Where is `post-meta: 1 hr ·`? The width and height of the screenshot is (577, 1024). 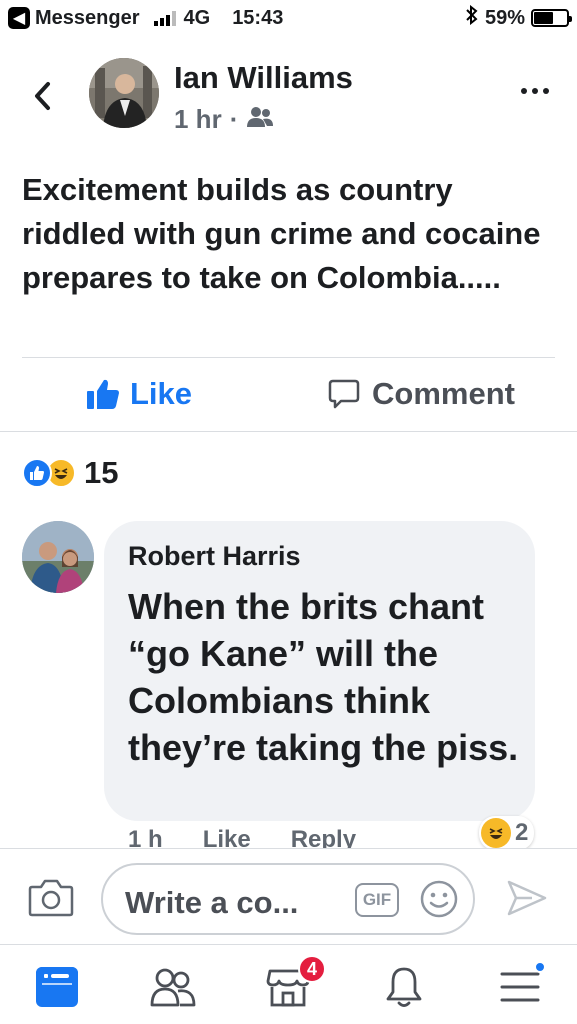 post-meta: 1 hr · is located at coordinates (224, 119).